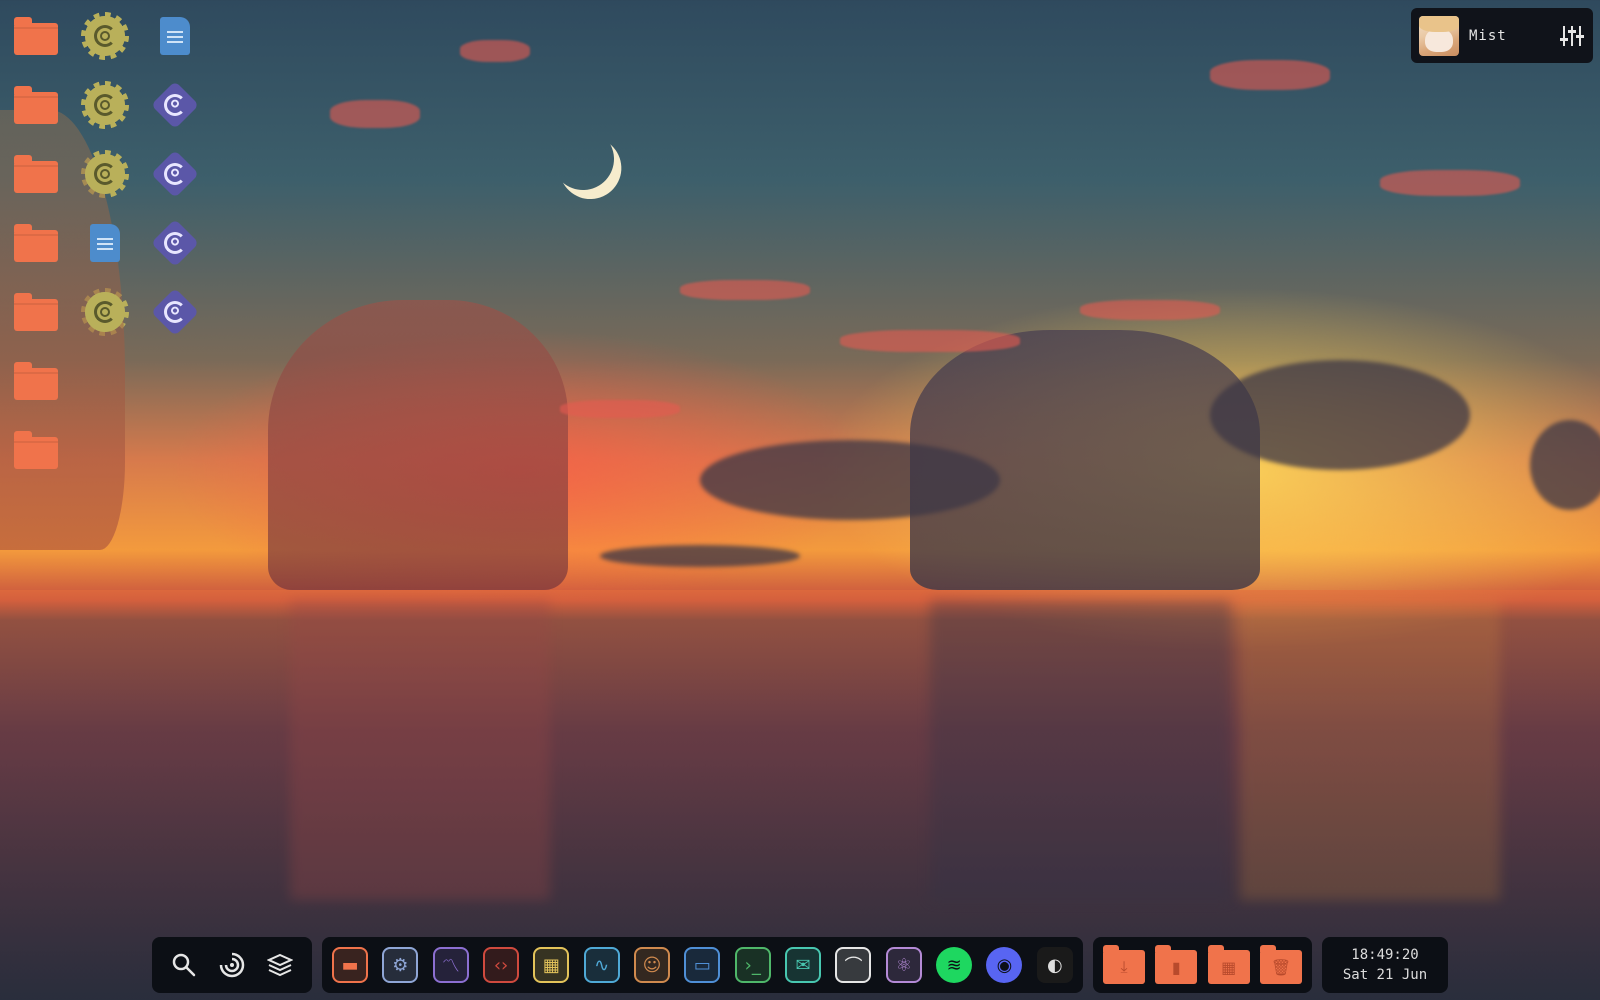  Describe the element at coordinates (903, 965) in the screenshot. I see `atom-icon: ⚛` at that location.